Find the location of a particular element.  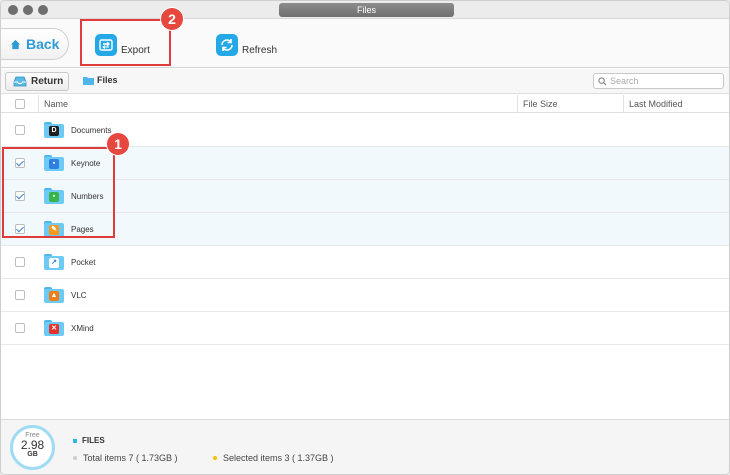

pocket-app-icon: ↗ is located at coordinates (54, 263).